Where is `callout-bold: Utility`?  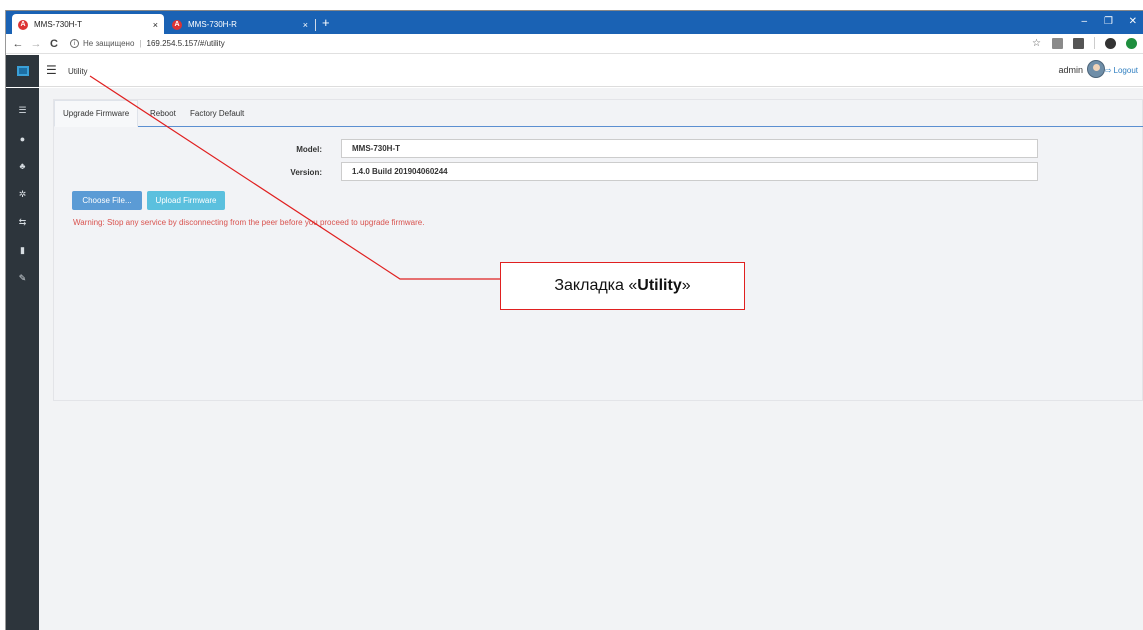
callout-bold: Utility is located at coordinates (659, 285).